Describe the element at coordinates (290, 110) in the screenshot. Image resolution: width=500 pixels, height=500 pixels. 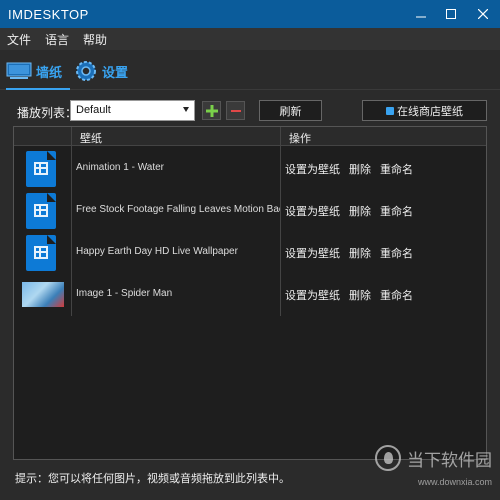
I see `refresh-button: 刷新` at that location.